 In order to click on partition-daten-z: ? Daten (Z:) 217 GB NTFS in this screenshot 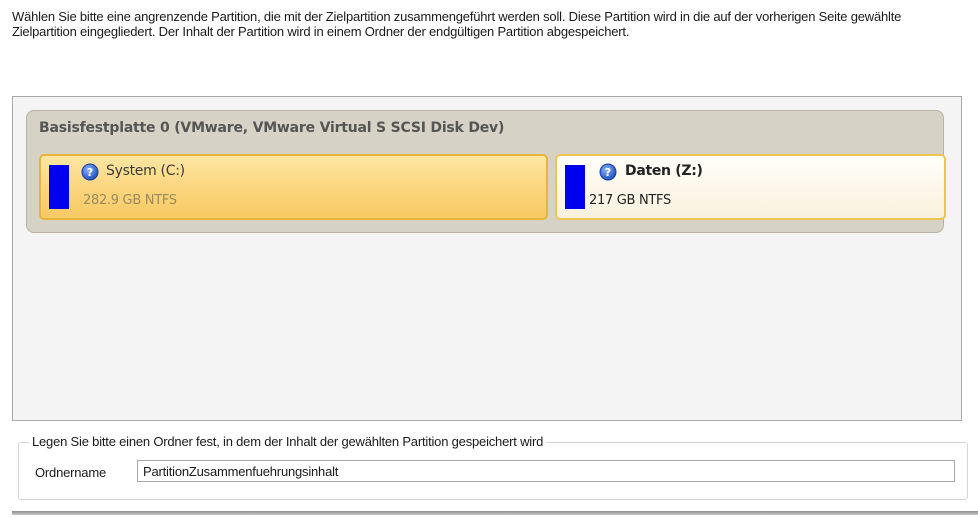, I will do `click(750, 187)`.